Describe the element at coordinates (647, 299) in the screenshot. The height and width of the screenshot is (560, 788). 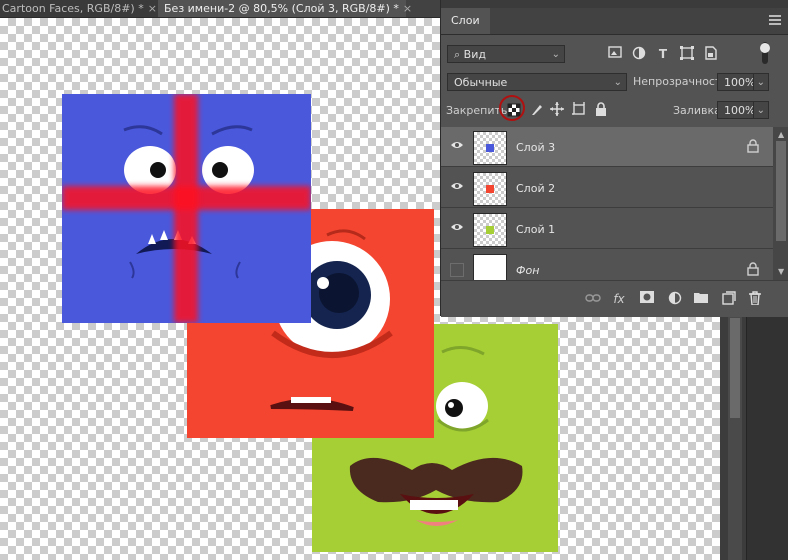
I see `mask-icon` at that location.